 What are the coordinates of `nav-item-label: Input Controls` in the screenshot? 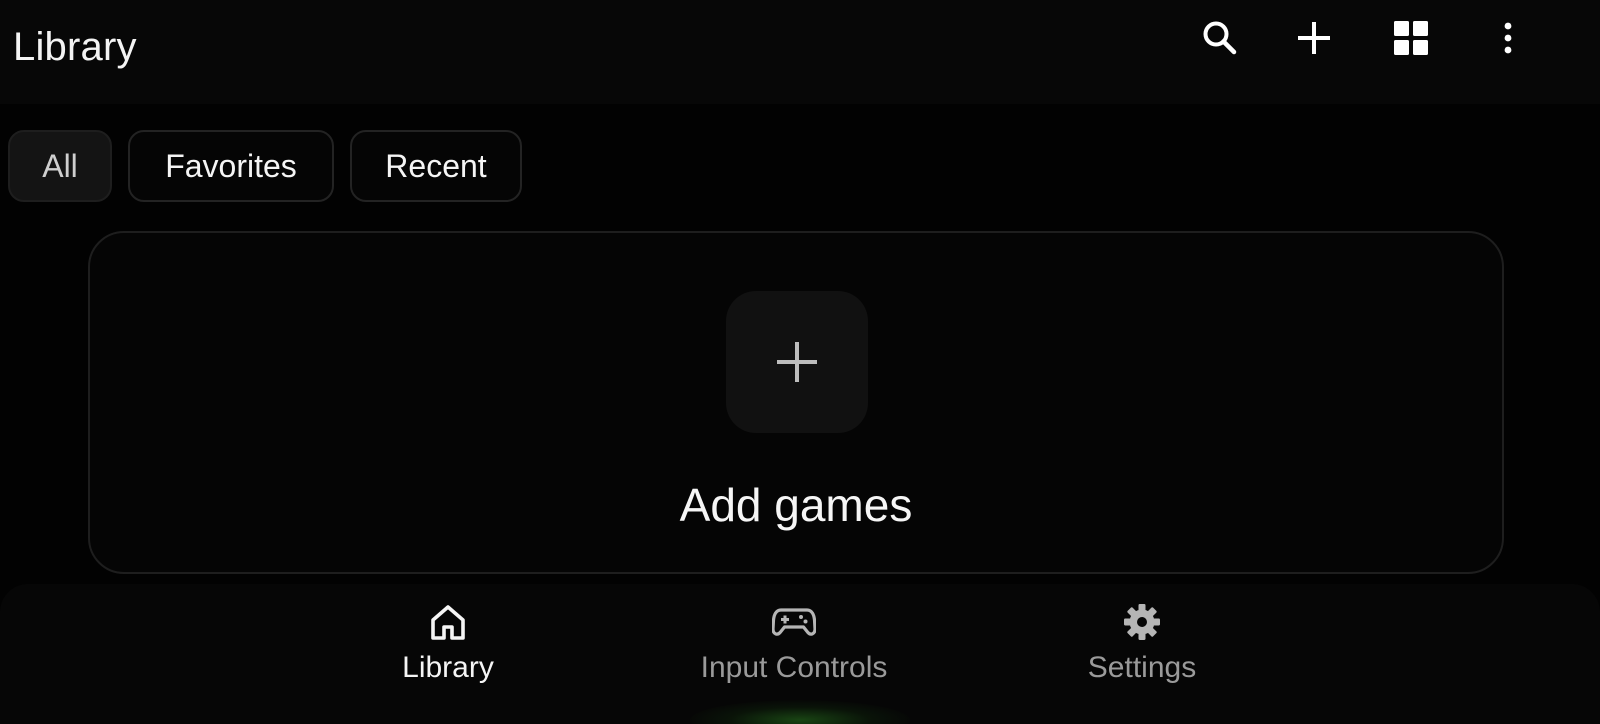 It's located at (794, 667).